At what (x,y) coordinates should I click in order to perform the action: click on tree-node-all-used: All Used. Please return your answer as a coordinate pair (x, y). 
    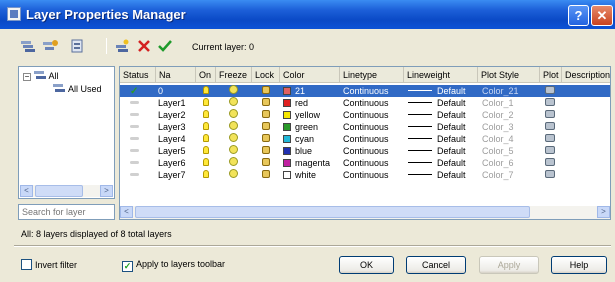
    Looking at the image, I should click on (77, 88).